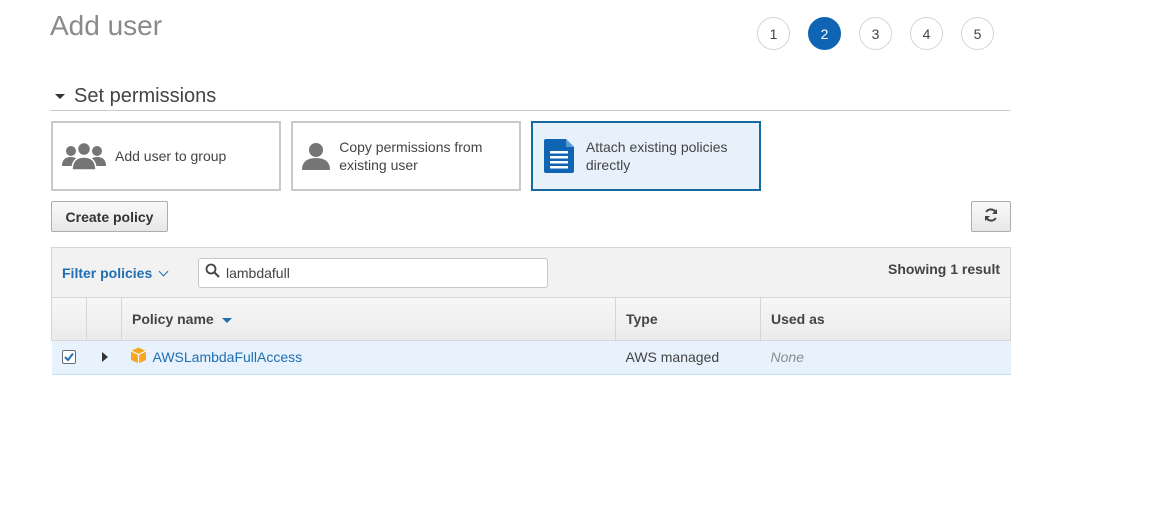  What do you see at coordinates (173, 318) in the screenshot?
I see `column-label: Policy name` at bounding box center [173, 318].